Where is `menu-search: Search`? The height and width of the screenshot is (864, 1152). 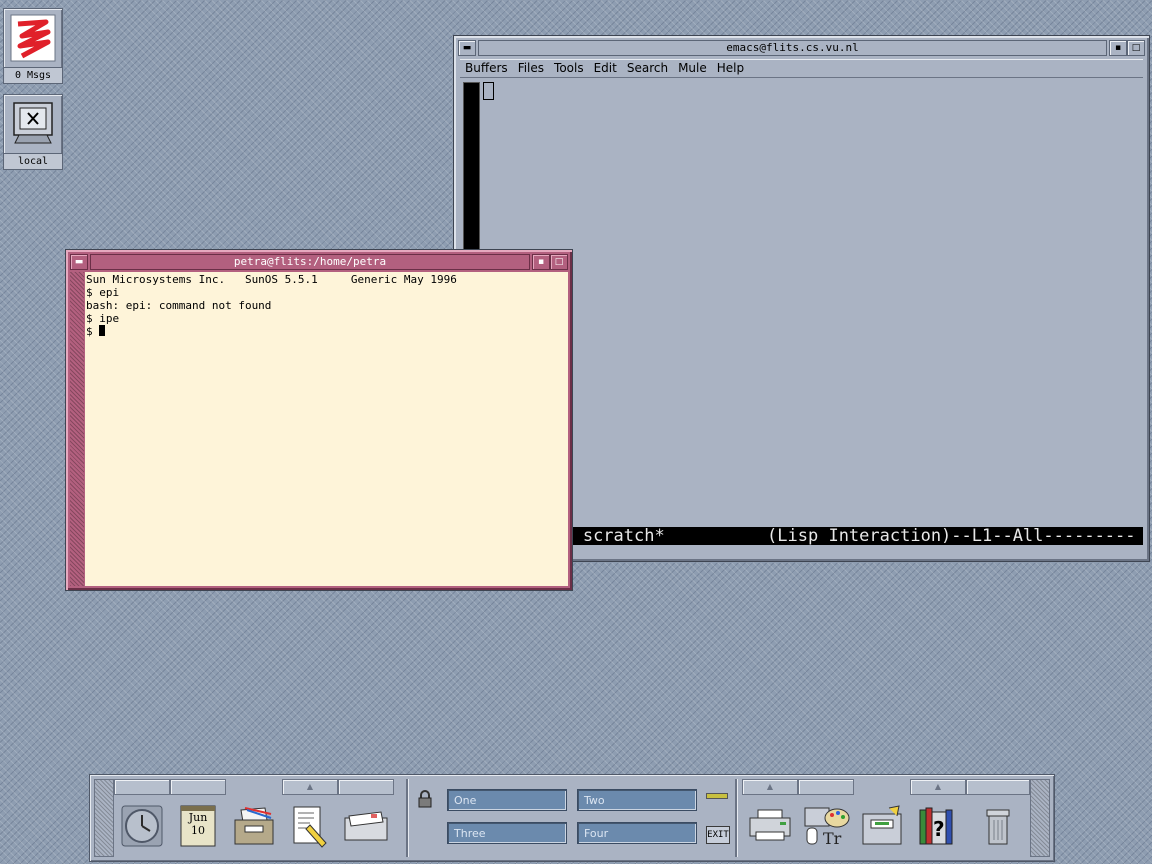
menu-search: Search is located at coordinates (647, 68).